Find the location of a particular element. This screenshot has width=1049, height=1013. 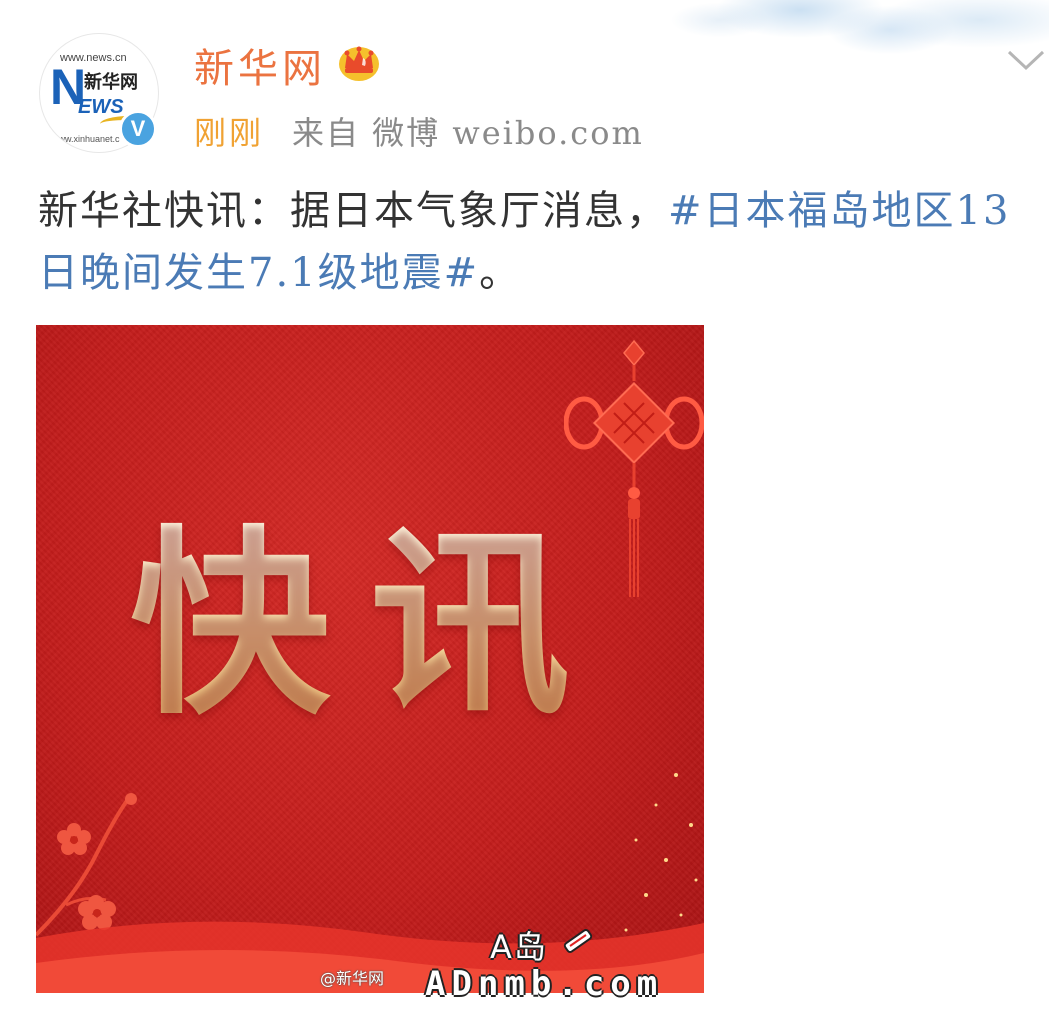

post-time: 刚刚 is located at coordinates (229, 133).